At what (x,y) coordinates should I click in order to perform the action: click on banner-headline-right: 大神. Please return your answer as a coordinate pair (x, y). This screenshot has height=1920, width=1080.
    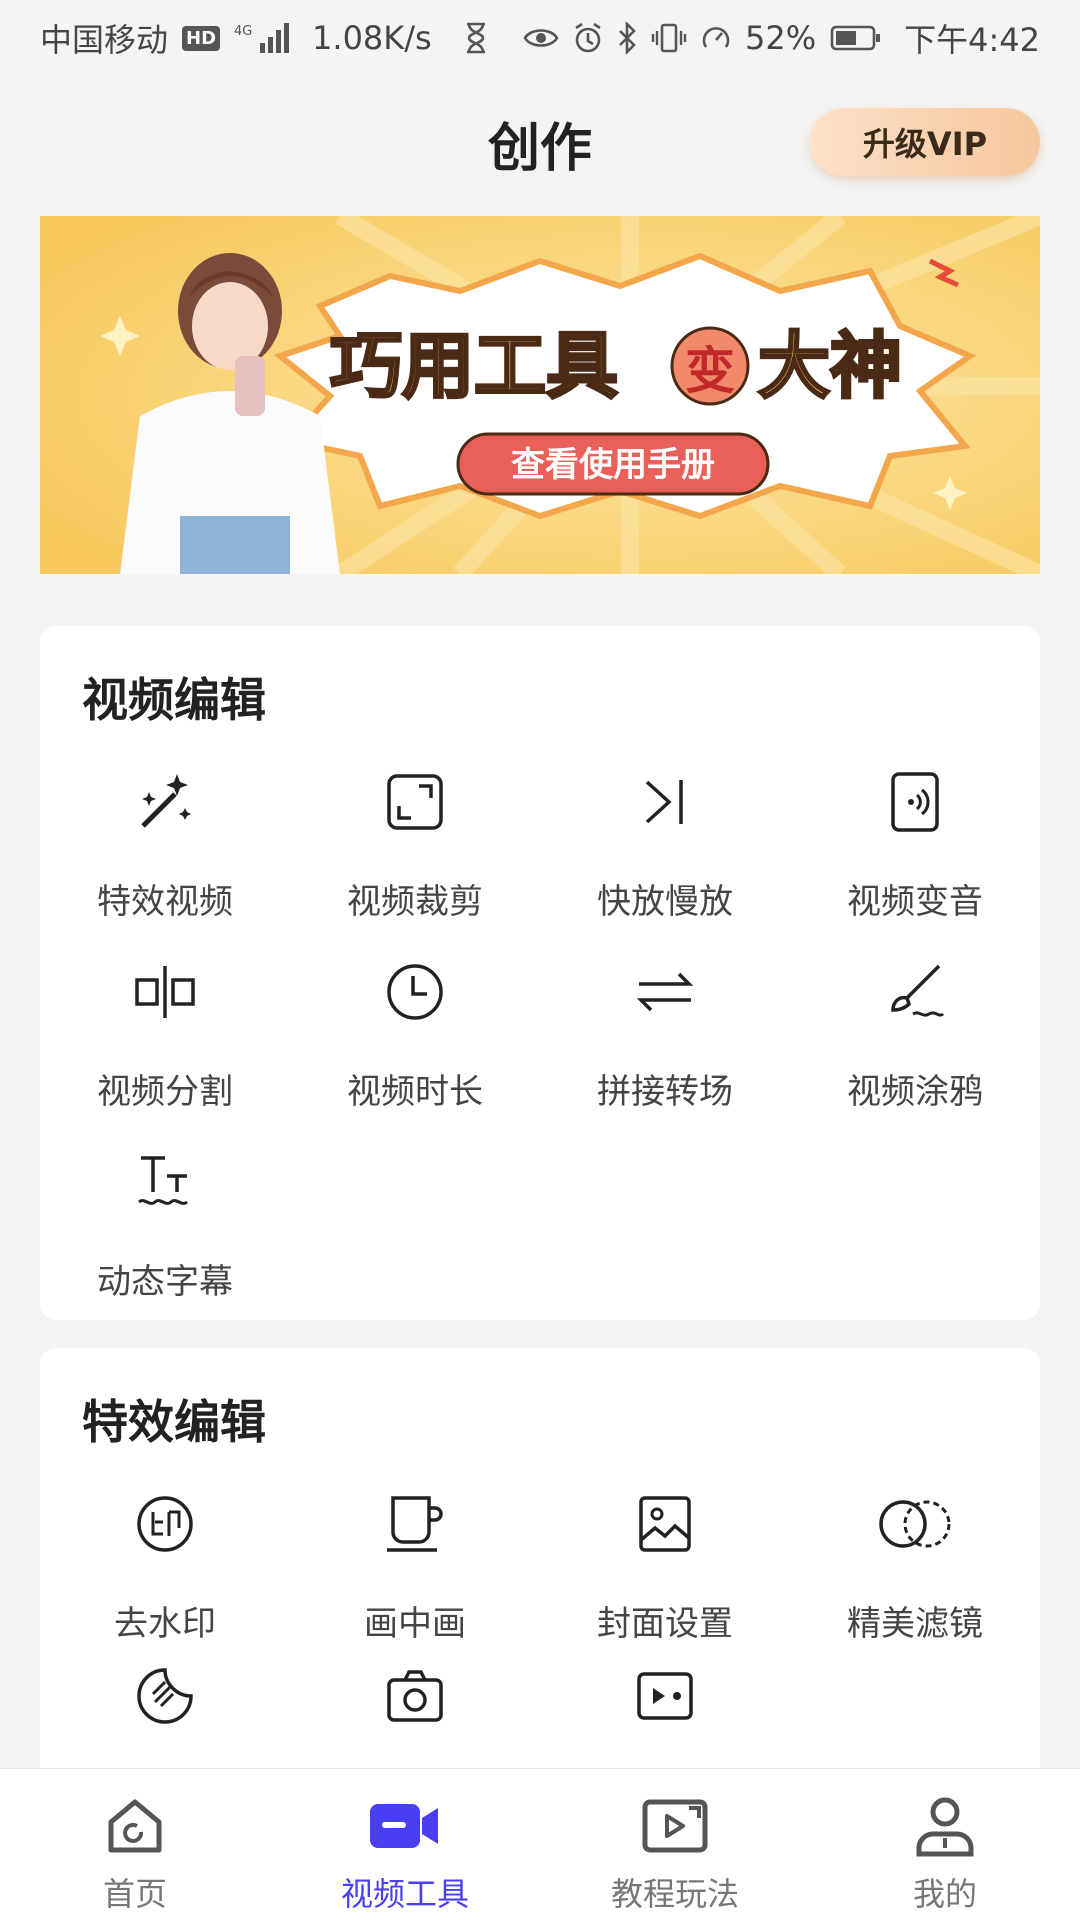
    Looking at the image, I should click on (830, 366).